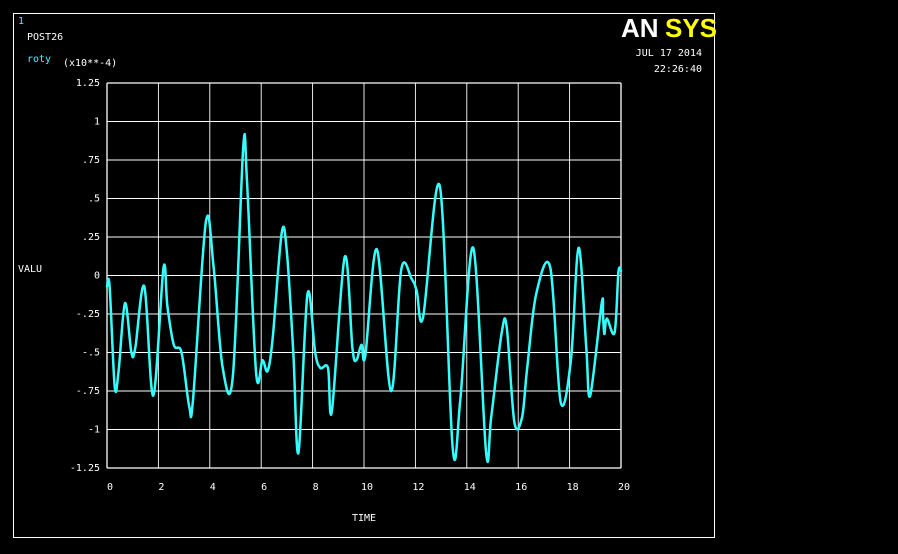 This screenshot has height=554, width=898. I want to click on x-tick-label: 18, so click(573, 487).